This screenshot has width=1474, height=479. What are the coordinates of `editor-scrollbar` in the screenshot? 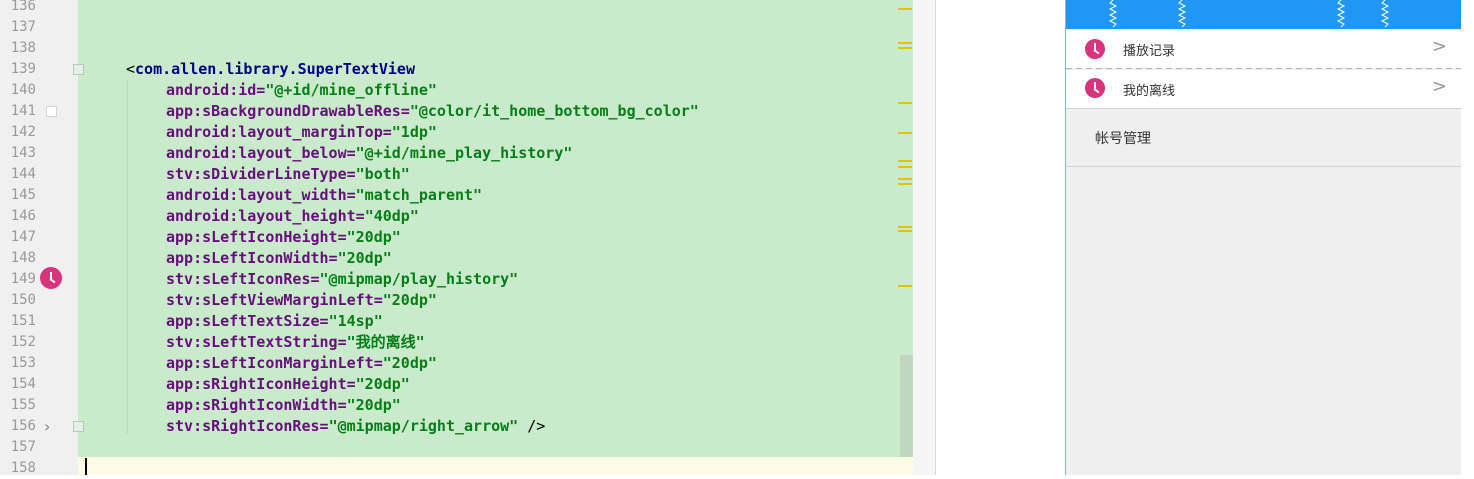 It's located at (906, 406).